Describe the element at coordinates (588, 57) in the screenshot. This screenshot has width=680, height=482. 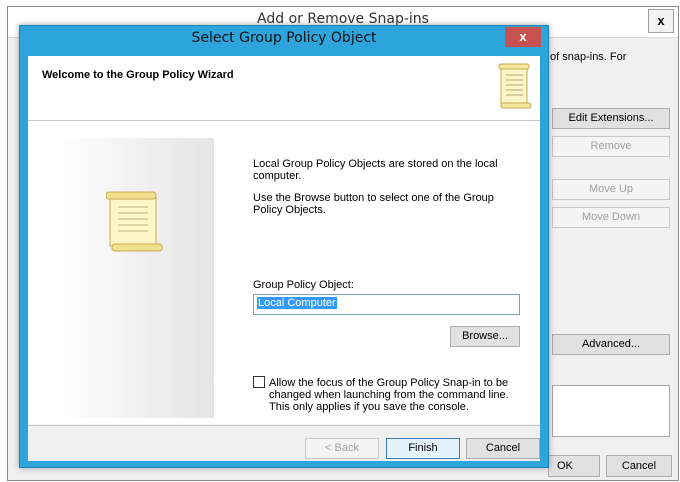
I see `snapins-description: of snap-ins. For` at that location.